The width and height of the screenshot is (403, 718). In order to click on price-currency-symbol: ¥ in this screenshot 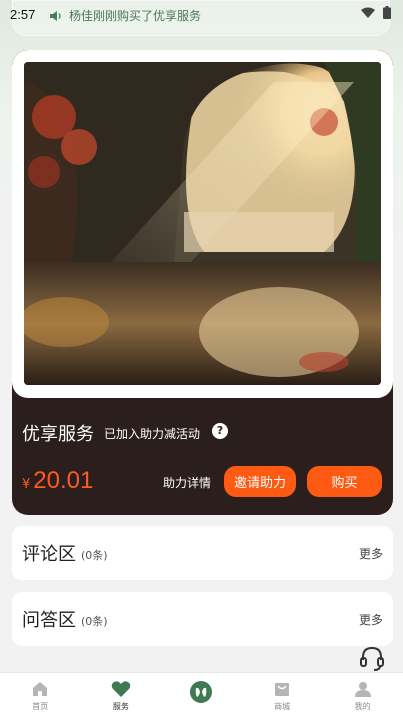, I will do `click(26, 484)`.